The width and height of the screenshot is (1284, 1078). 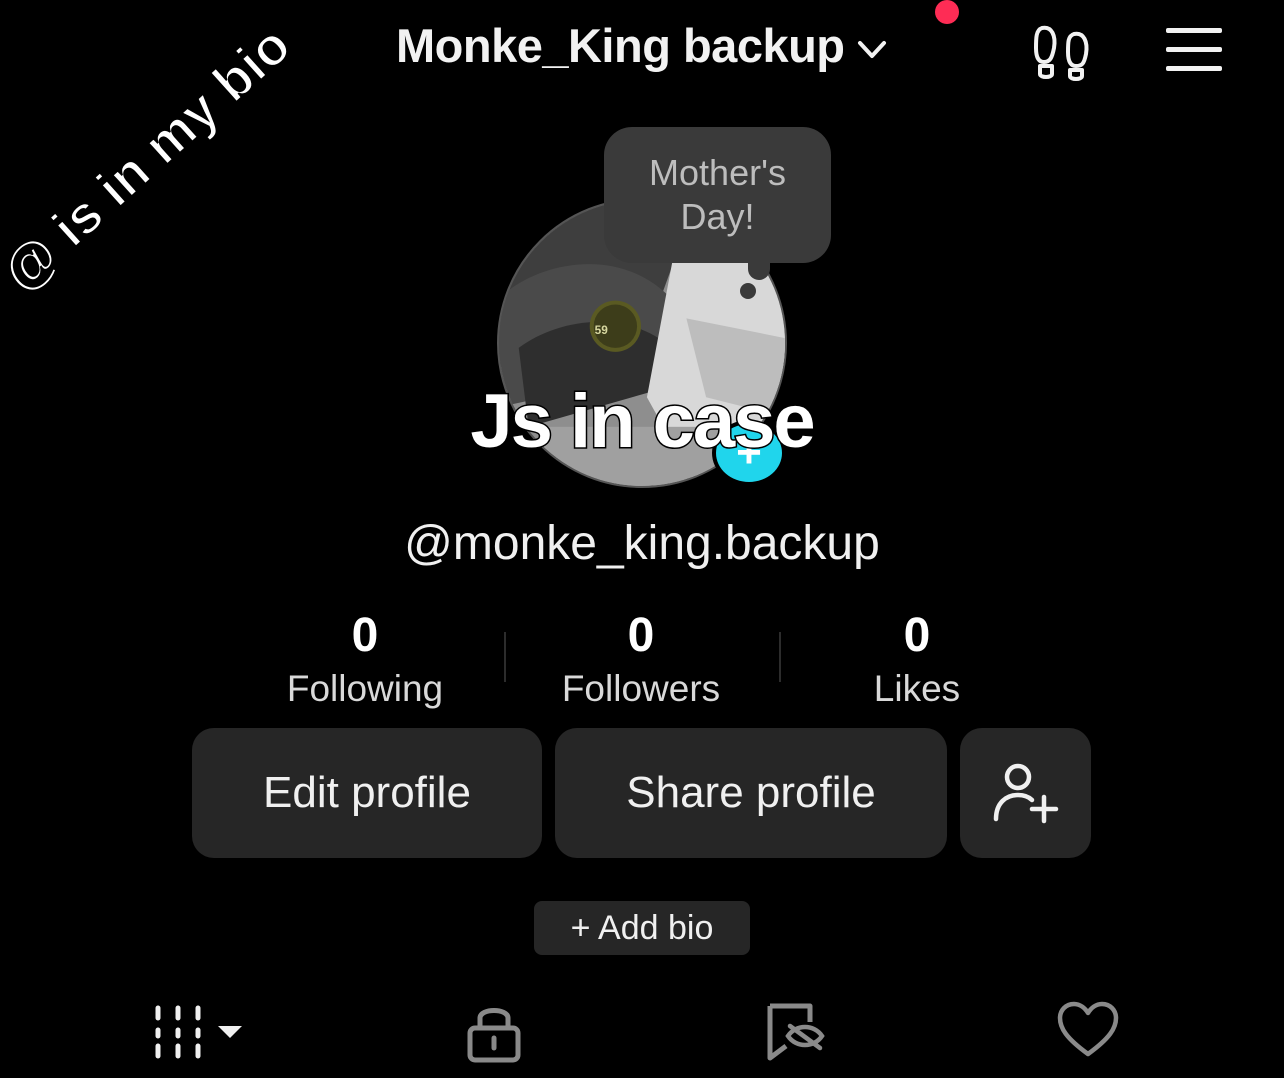 I want to click on hidden-bookmark-icon, so click(x=796, y=1032).